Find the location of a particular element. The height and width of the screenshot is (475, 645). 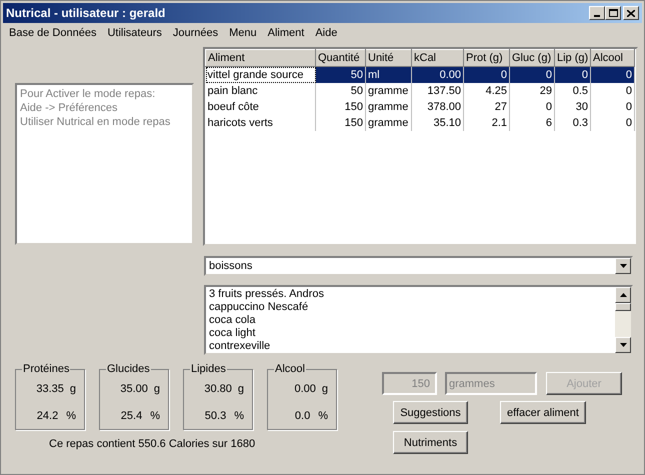

maximize-button is located at coordinates (613, 13).